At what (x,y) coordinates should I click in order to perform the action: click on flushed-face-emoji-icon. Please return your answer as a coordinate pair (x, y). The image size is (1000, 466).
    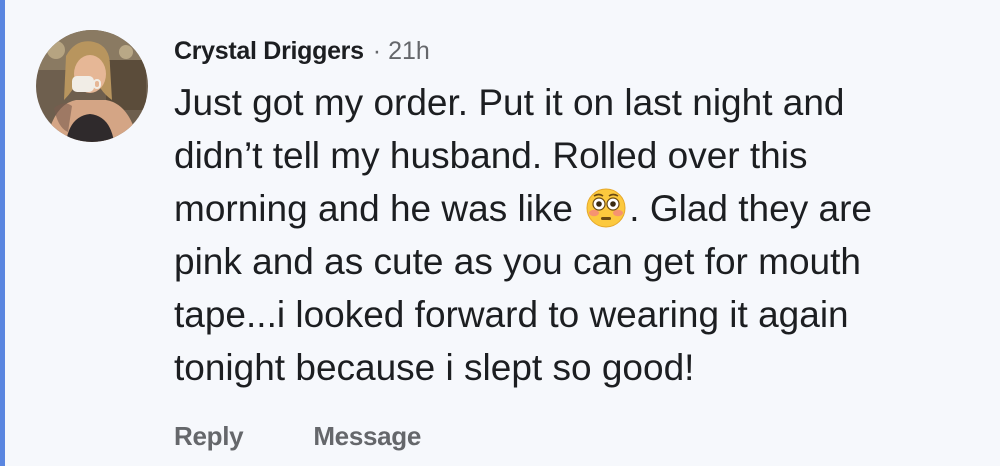
    Looking at the image, I should click on (606, 208).